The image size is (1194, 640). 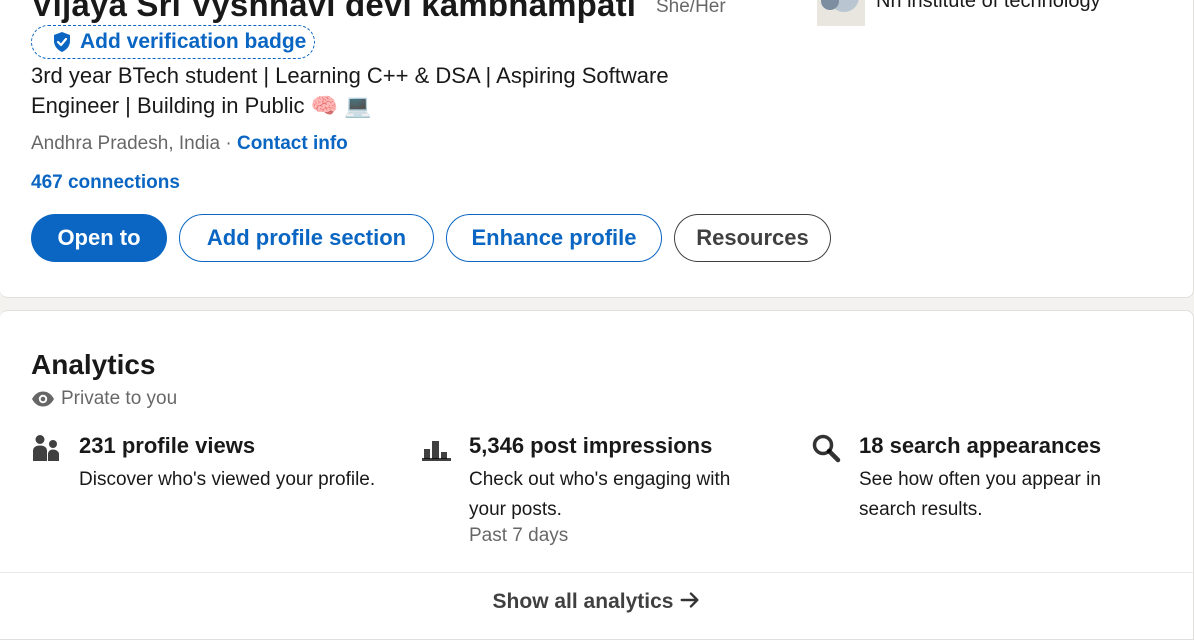 What do you see at coordinates (167, 445) in the screenshot?
I see `metric-title: 231 profile views` at bounding box center [167, 445].